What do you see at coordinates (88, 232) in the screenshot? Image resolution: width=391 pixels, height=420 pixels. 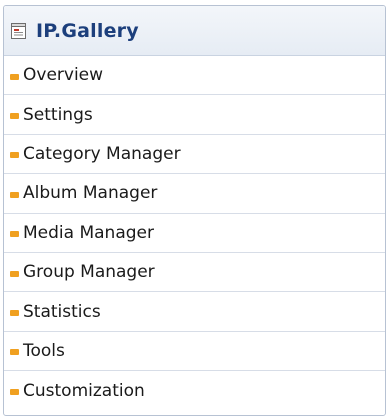 I see `menu-item-label: Media Manager` at bounding box center [88, 232].